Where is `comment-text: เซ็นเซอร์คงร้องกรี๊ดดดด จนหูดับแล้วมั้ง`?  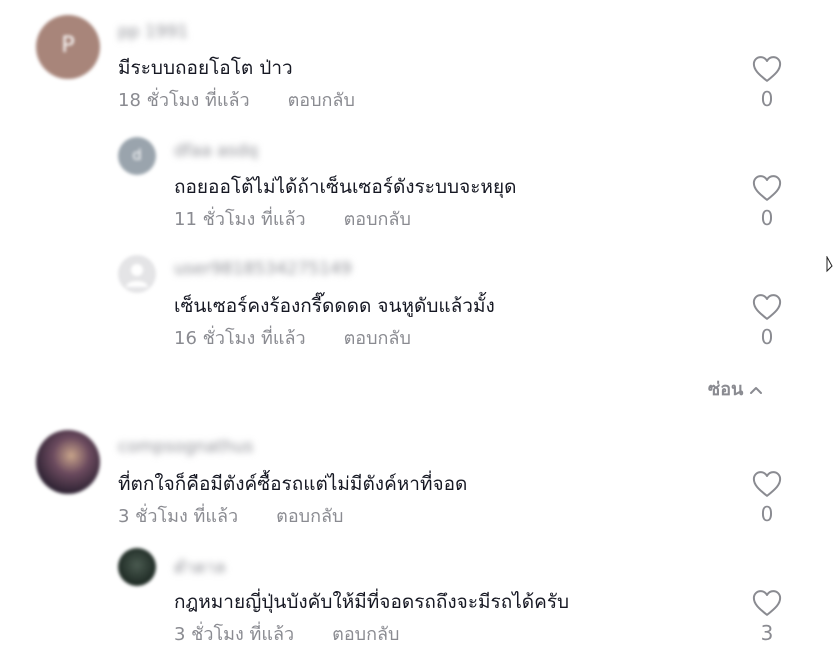
comment-text: เซ็นเซอร์คงร้องกรี๊ดดดด จนหูดับแล้วมั้ง is located at coordinates (334, 306).